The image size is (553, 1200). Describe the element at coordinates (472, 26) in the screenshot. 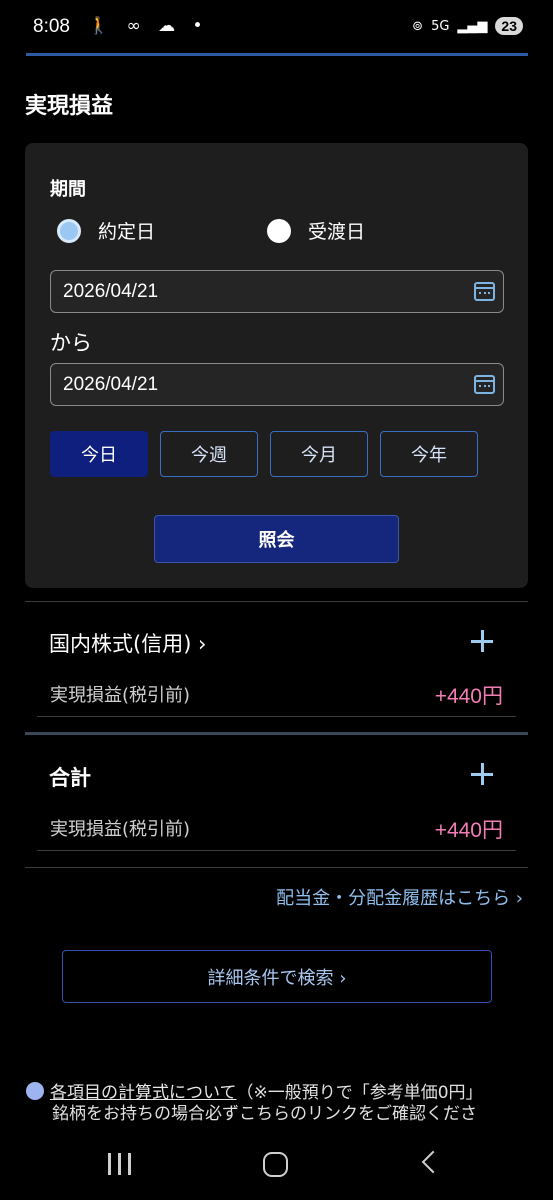

I see `signal-icon: ▂▄▆` at that location.